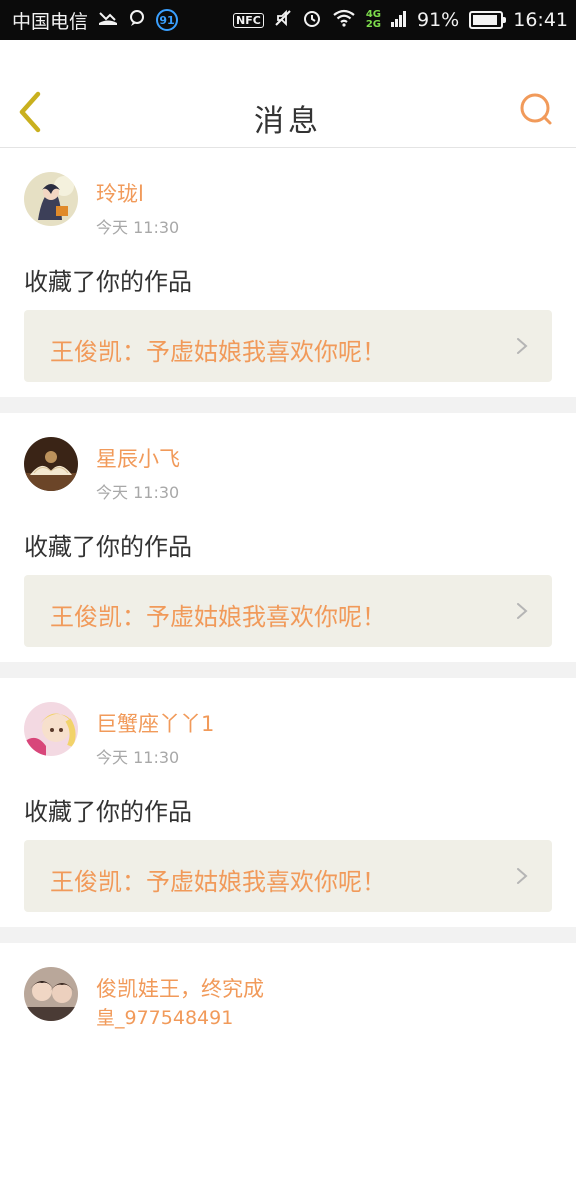 Image resolution: width=576 pixels, height=1192 pixels. I want to click on app-header: 消息, so click(288, 94).